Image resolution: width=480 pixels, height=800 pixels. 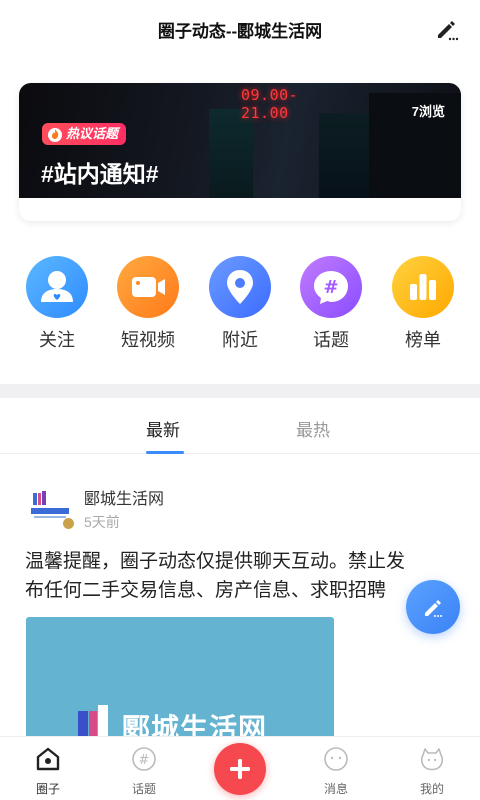 I want to click on section-divider, so click(x=240, y=391).